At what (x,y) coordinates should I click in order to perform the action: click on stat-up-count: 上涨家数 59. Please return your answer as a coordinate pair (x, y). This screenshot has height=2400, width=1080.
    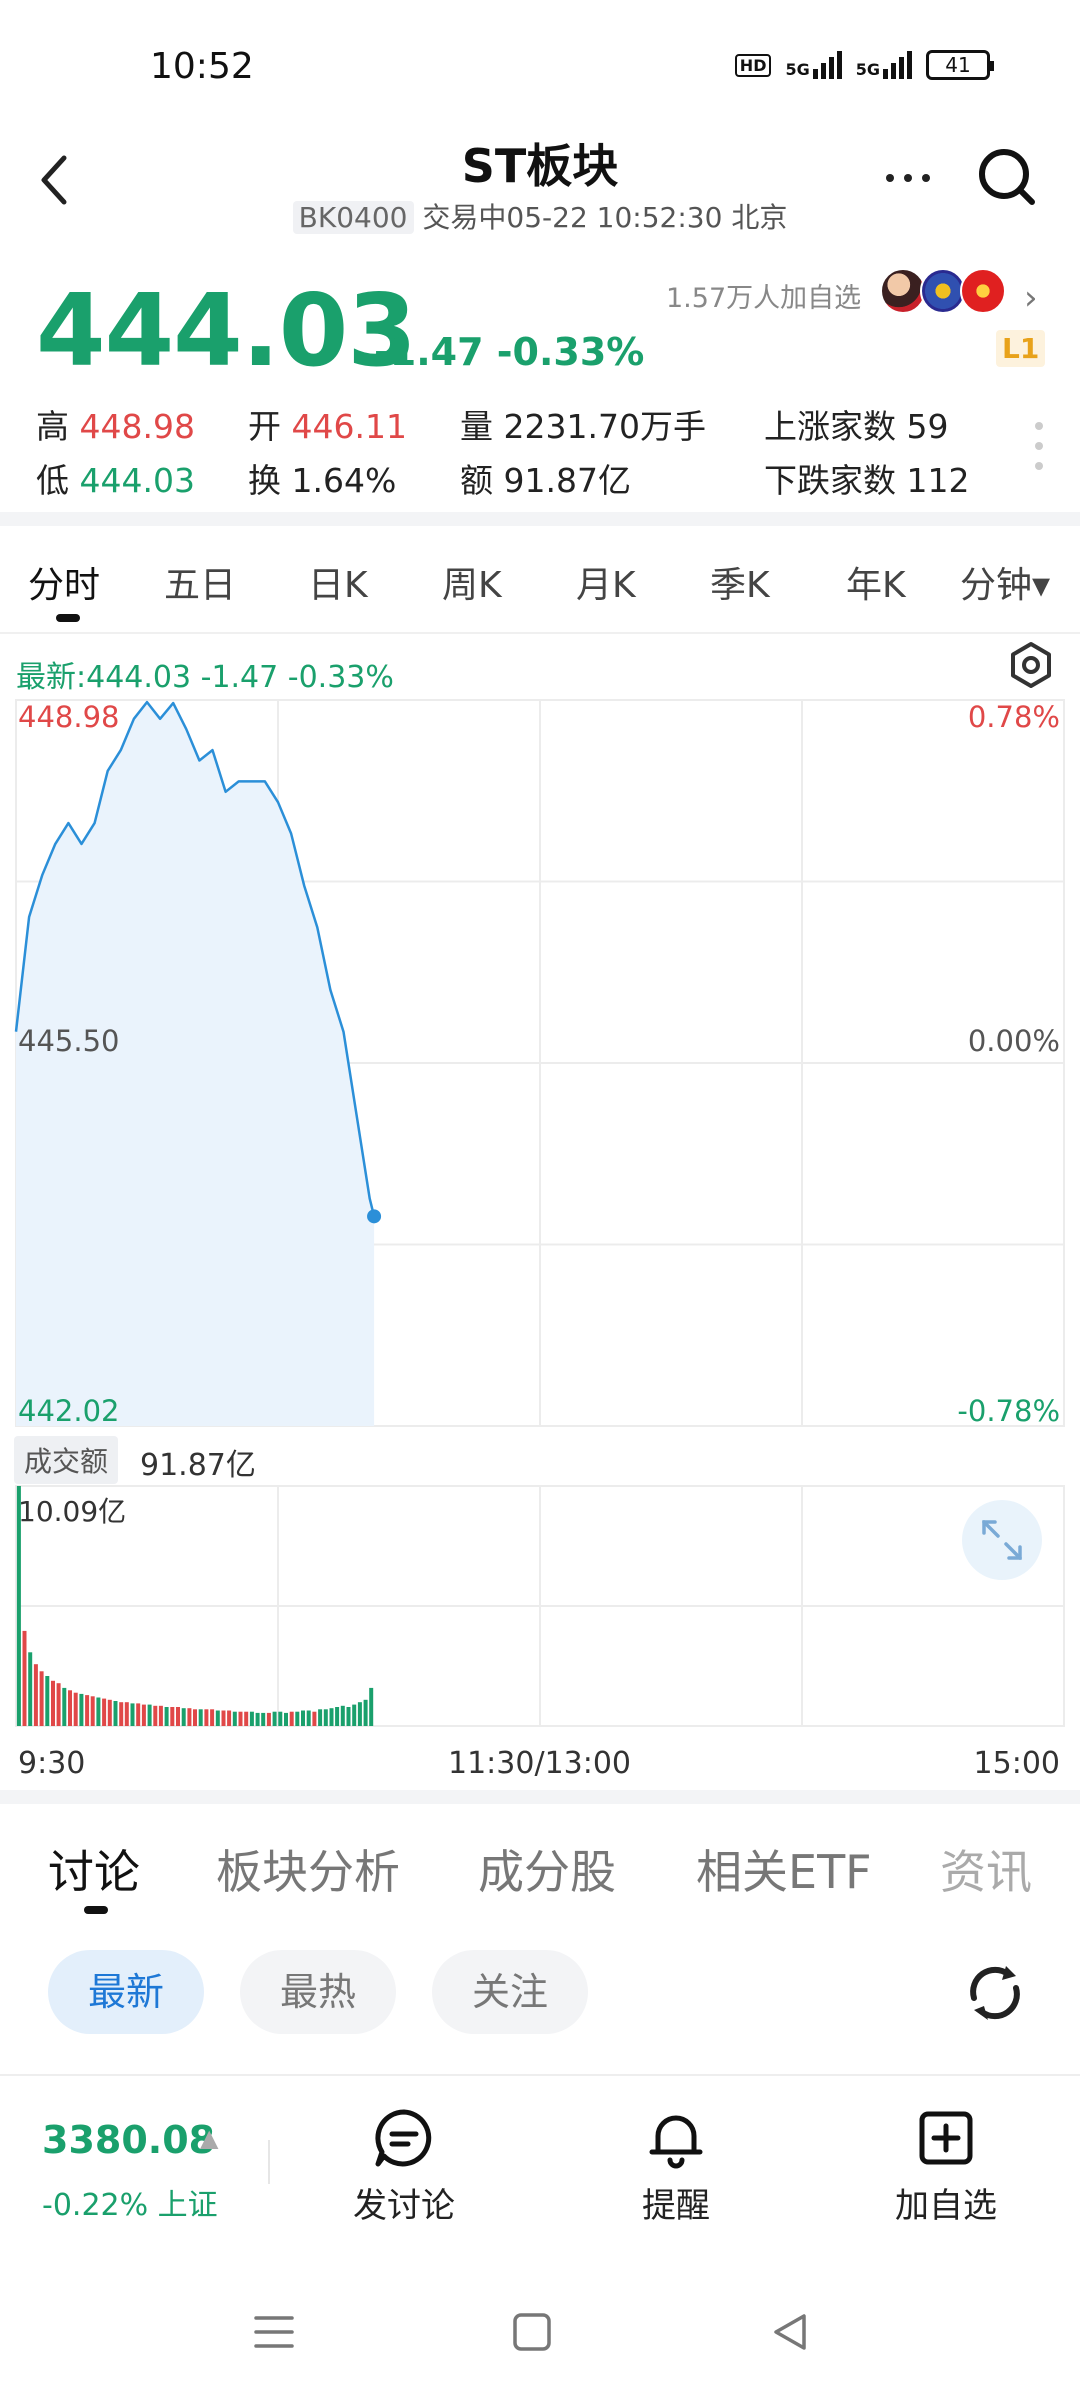
    Looking at the image, I should click on (856, 426).